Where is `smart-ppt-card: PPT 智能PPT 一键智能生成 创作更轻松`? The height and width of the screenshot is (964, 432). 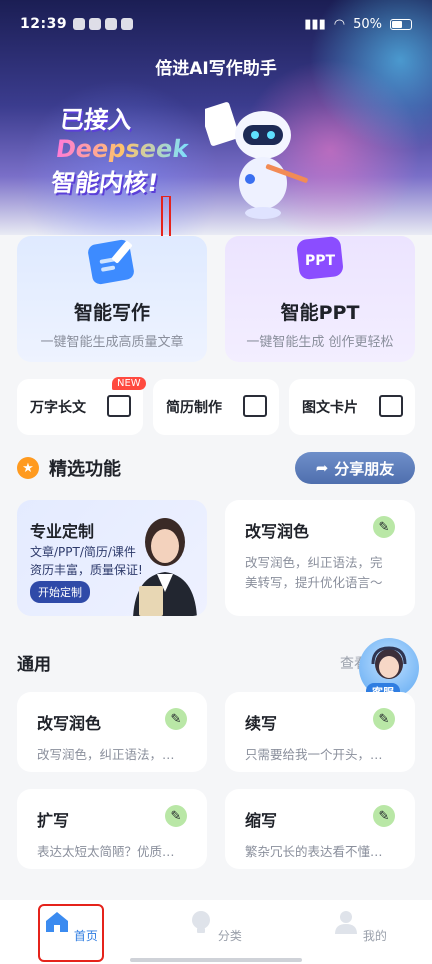
smart-ppt-card: PPT 智能PPT 一键智能生成 创作更轻松 is located at coordinates (320, 299).